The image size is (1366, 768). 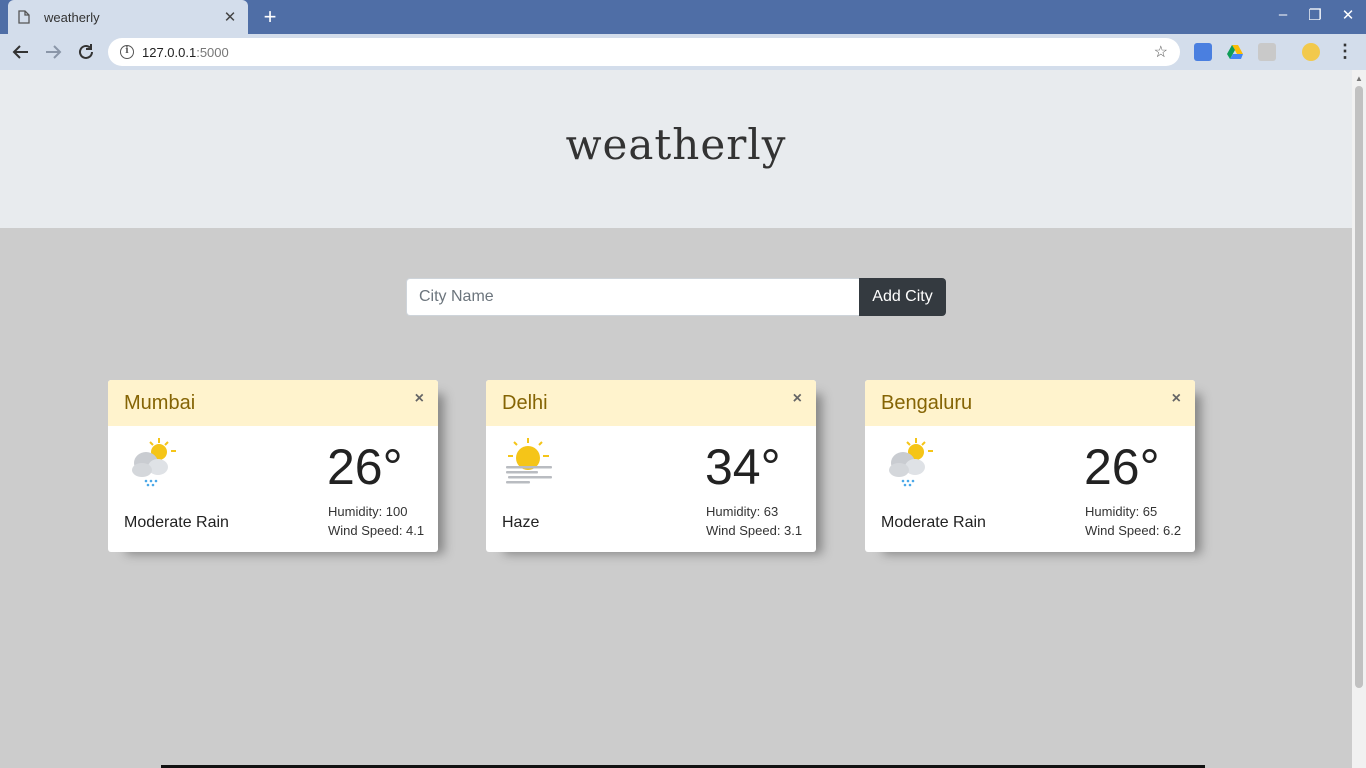 I want to click on reload-icon, so click(x=86, y=52).